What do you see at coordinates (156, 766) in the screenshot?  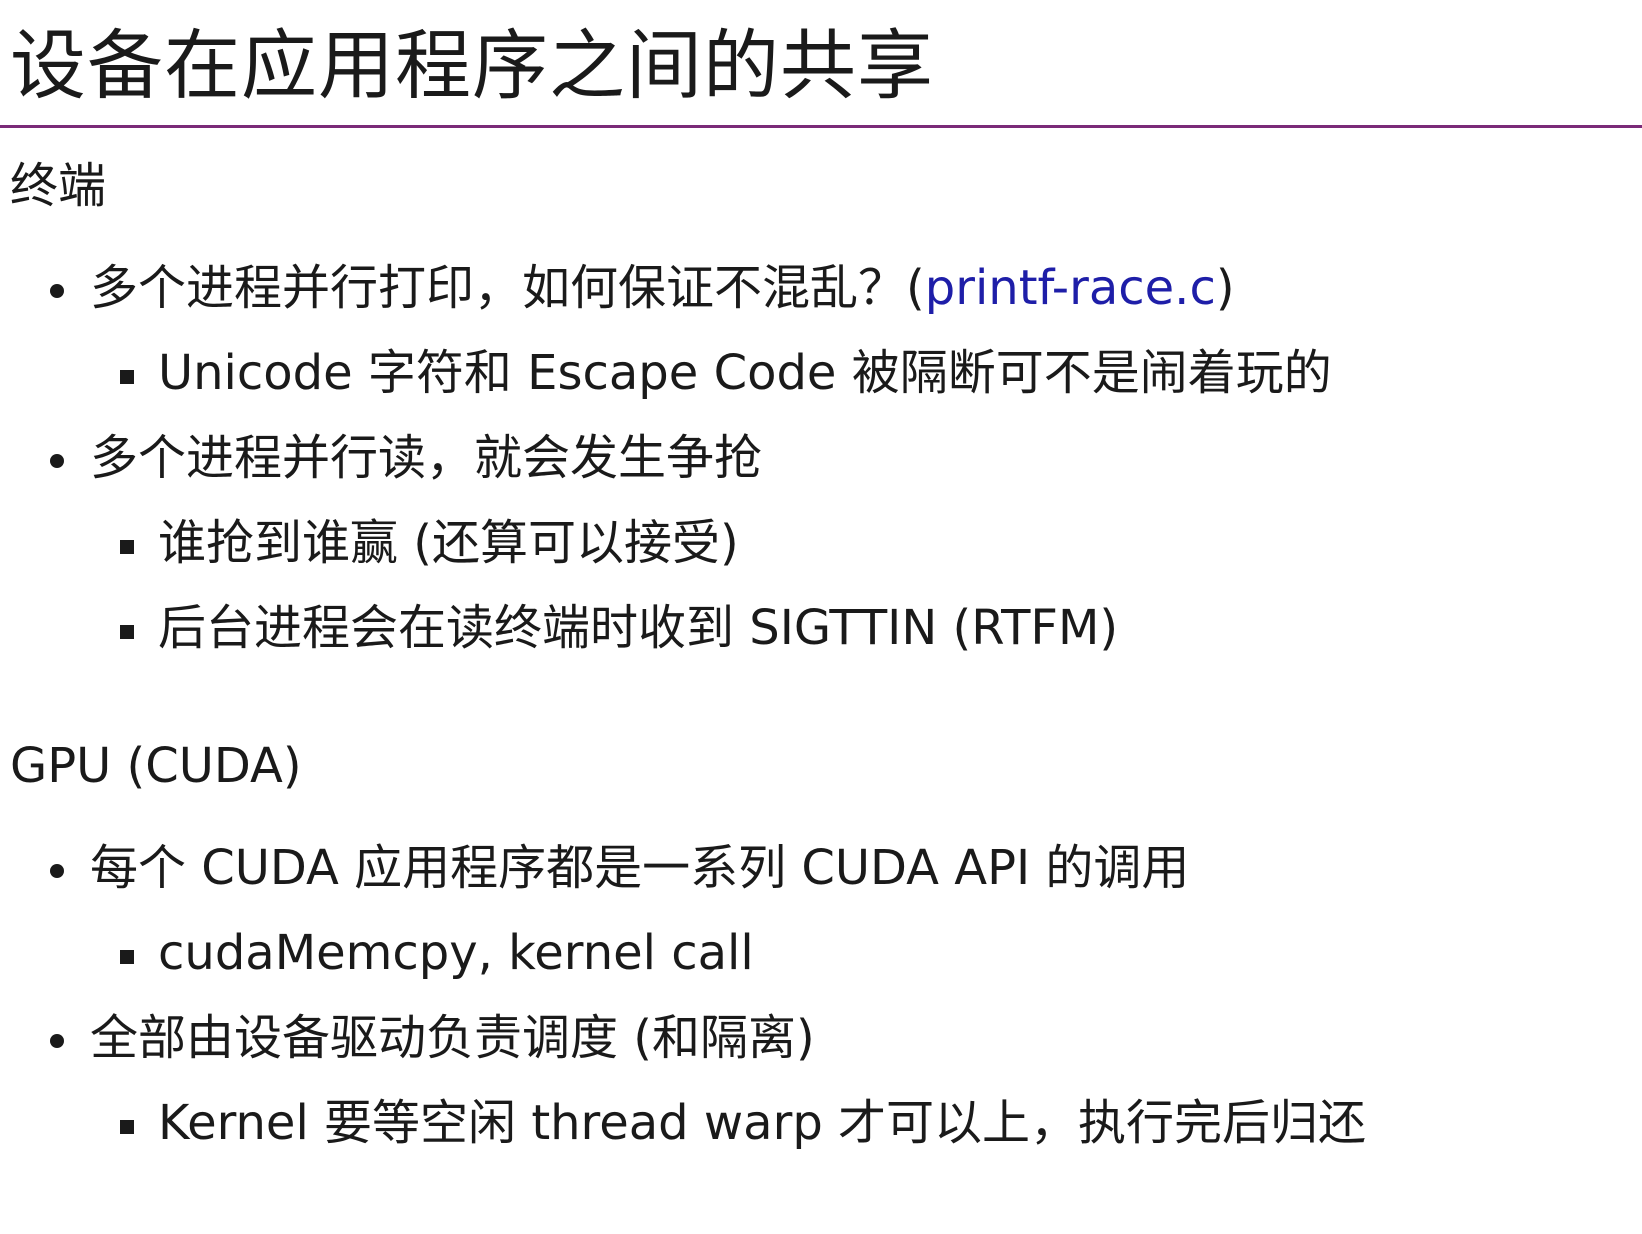 I see `section-heading-gpu: GPU (CUDA)` at bounding box center [156, 766].